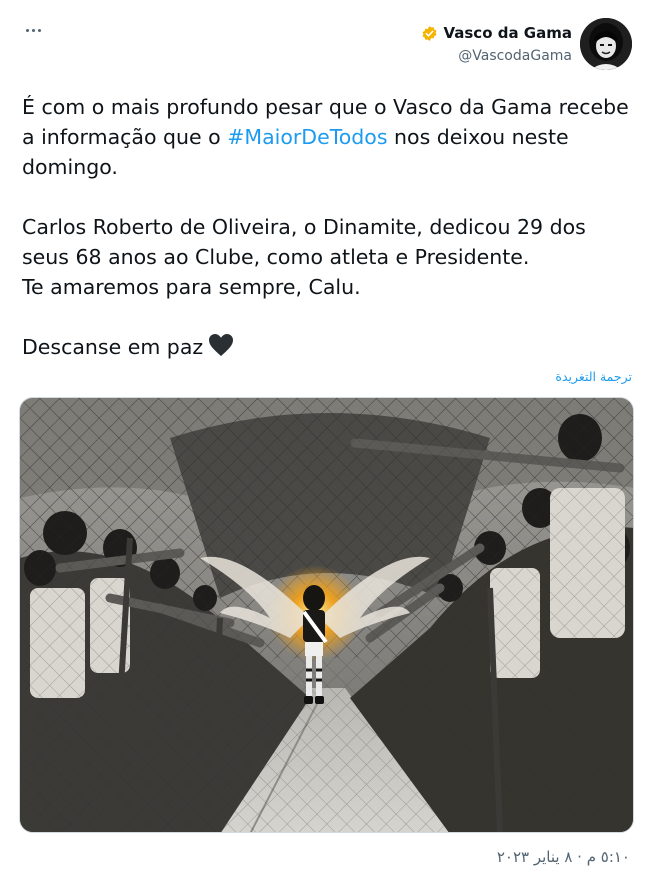 This screenshot has width=652, height=877. I want to click on verified-badge-icon, so click(430, 33).